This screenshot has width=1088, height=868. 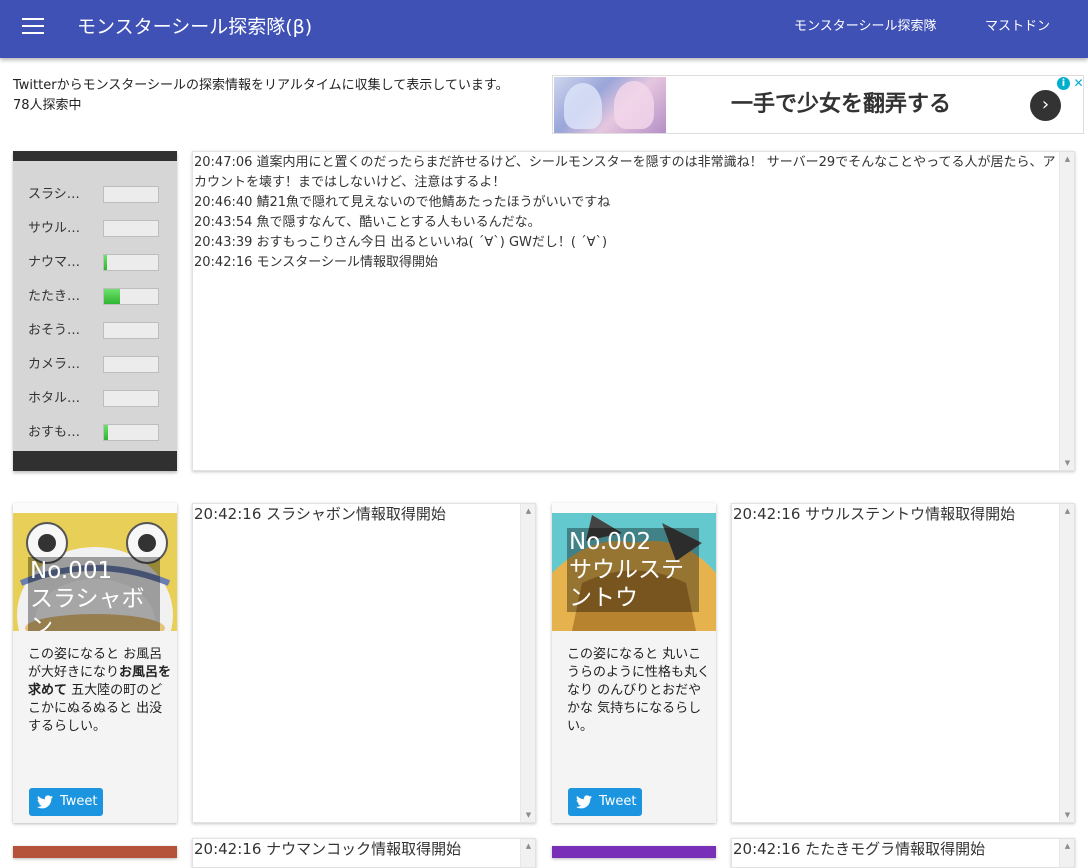 I want to click on gauge-label: たたきモグラ, so click(x=57, y=296).